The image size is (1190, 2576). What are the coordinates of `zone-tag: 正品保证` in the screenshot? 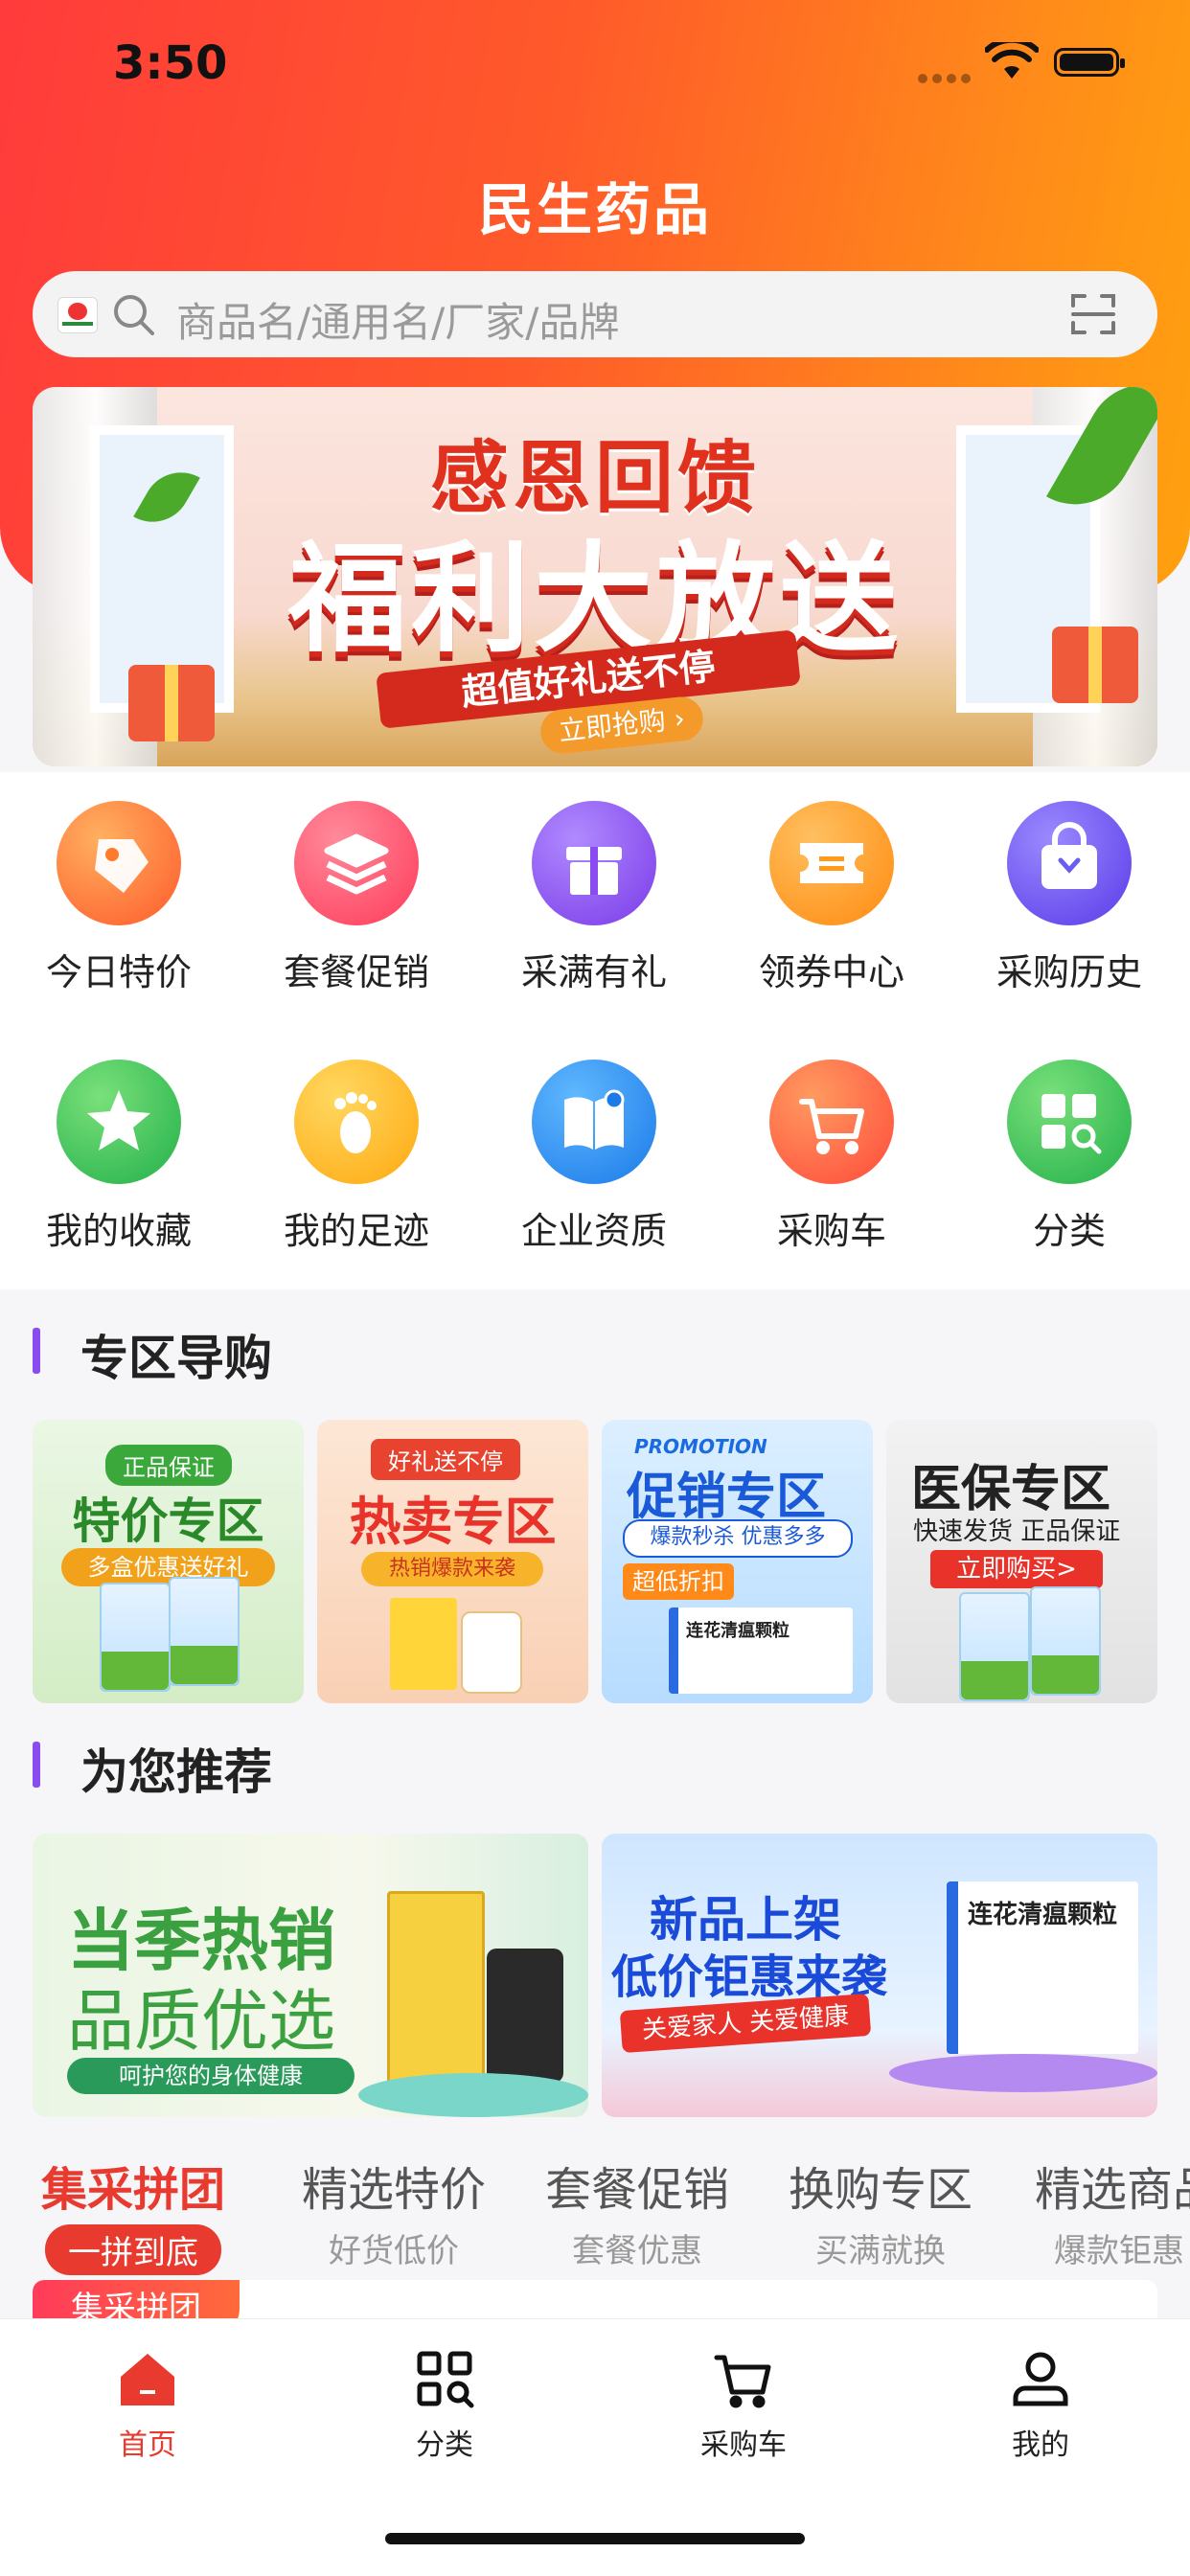 It's located at (168, 1465).